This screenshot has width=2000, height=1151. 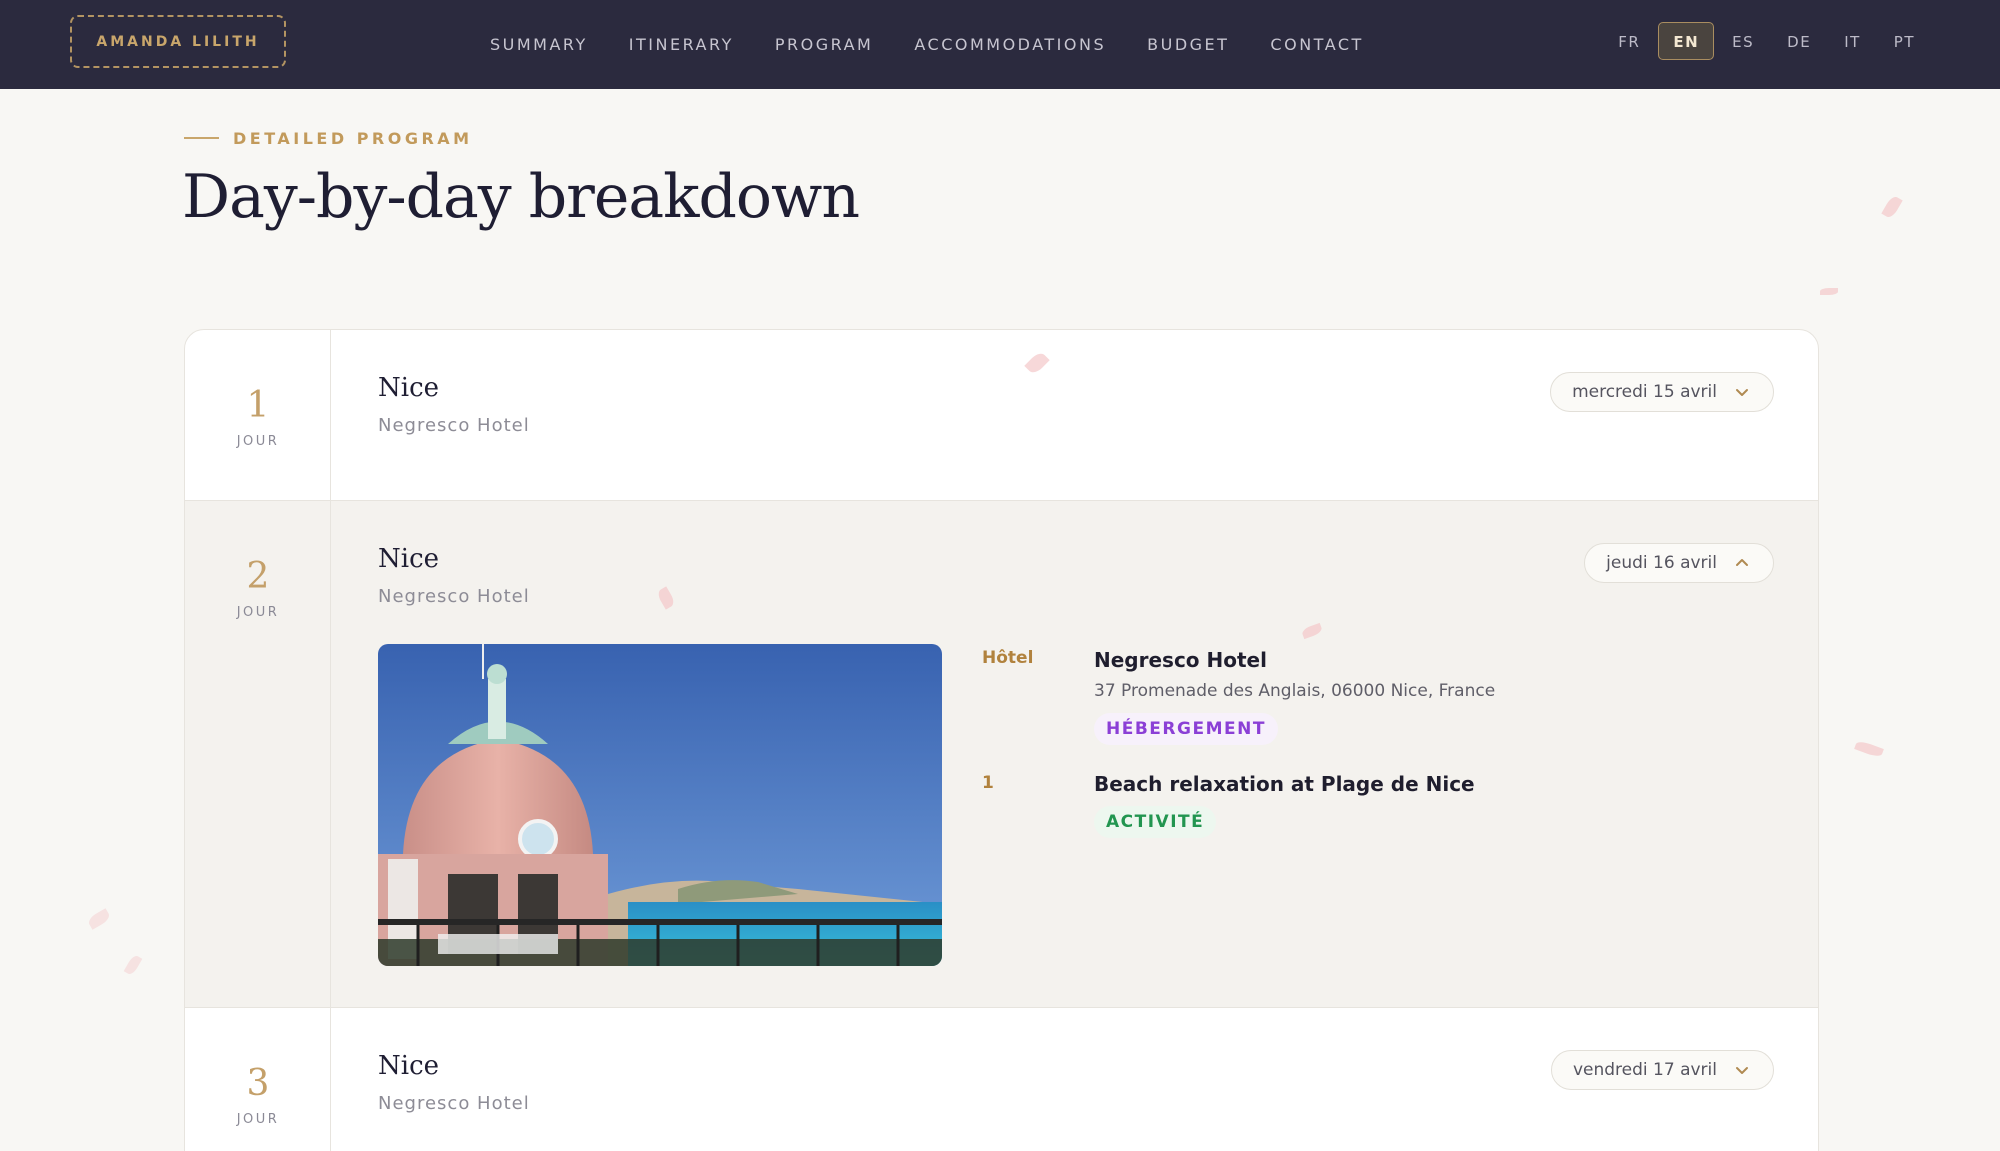 What do you see at coordinates (1743, 41) in the screenshot?
I see `lang-es: ES` at bounding box center [1743, 41].